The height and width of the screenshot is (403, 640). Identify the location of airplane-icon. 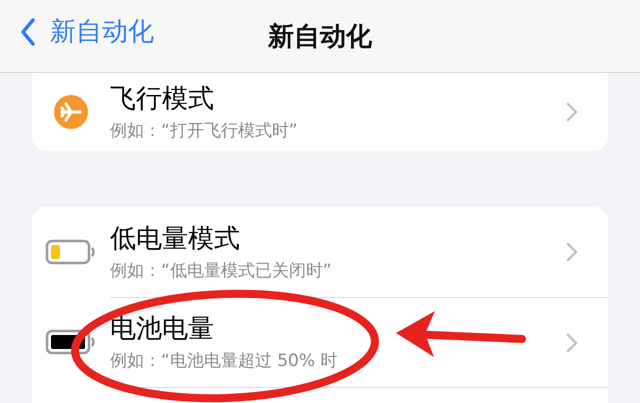
(71, 112).